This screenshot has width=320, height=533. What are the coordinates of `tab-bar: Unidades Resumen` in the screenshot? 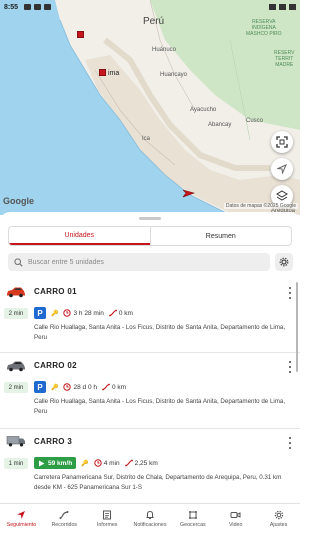 It's located at (150, 236).